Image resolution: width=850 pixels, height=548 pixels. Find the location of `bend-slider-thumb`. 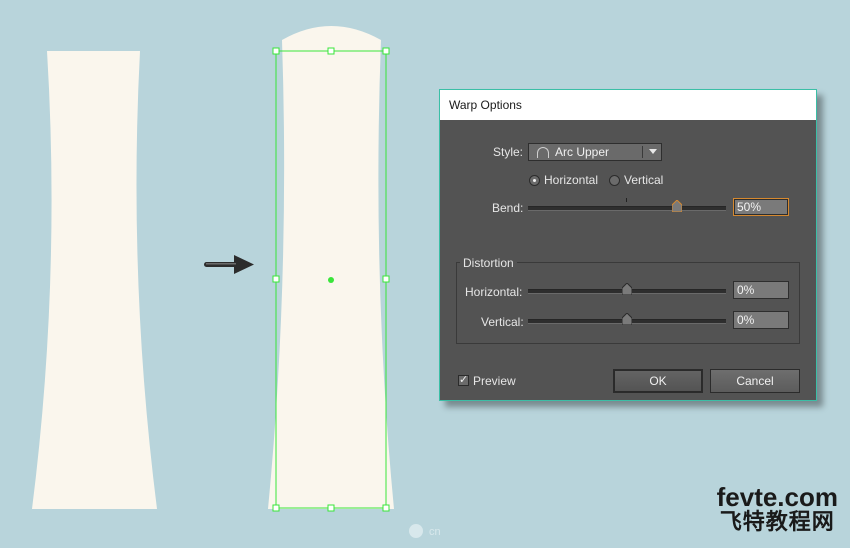

bend-slider-thumb is located at coordinates (676, 206).